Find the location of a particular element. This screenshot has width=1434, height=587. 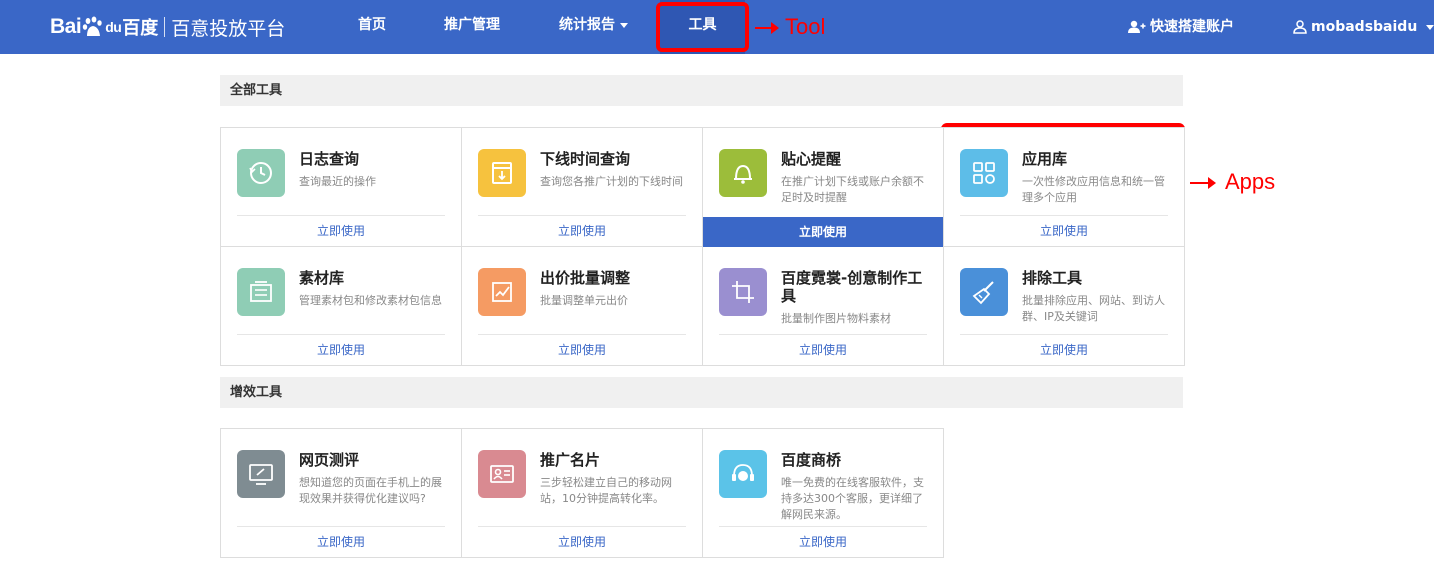

quick-setup-account-label: 快速搭建账户 is located at coordinates (1192, 27).